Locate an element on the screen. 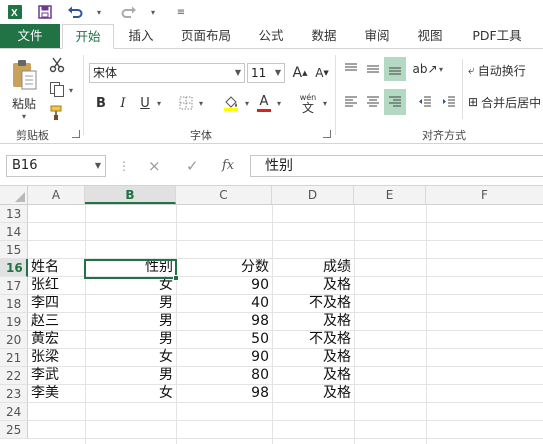  cell-c: 98 is located at coordinates (224, 393).